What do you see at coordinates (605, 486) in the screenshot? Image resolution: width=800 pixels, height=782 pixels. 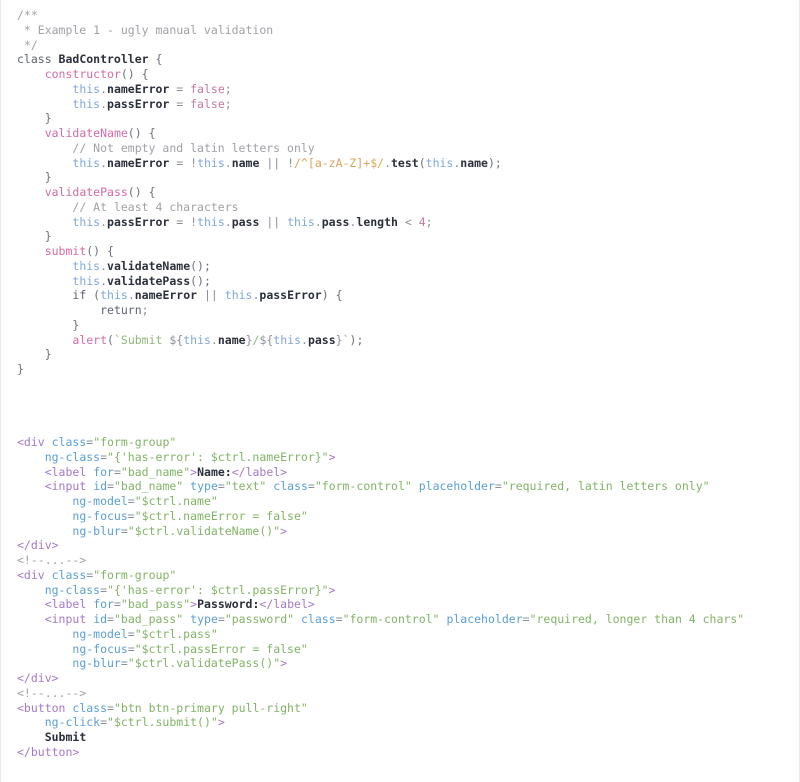 I see `code-token: "required, latin letters only"` at bounding box center [605, 486].